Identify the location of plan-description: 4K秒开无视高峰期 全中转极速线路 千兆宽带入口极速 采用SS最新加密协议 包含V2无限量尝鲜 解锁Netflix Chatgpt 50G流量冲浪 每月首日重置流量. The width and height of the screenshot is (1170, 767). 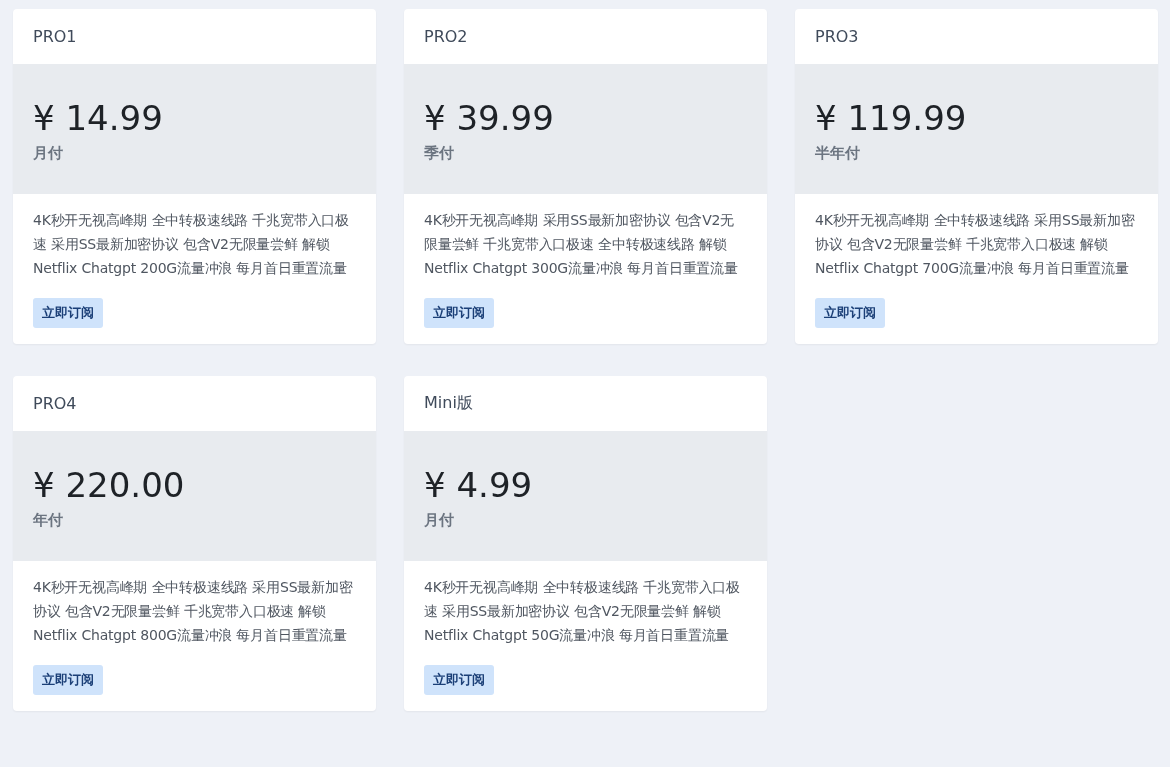
(582, 611).